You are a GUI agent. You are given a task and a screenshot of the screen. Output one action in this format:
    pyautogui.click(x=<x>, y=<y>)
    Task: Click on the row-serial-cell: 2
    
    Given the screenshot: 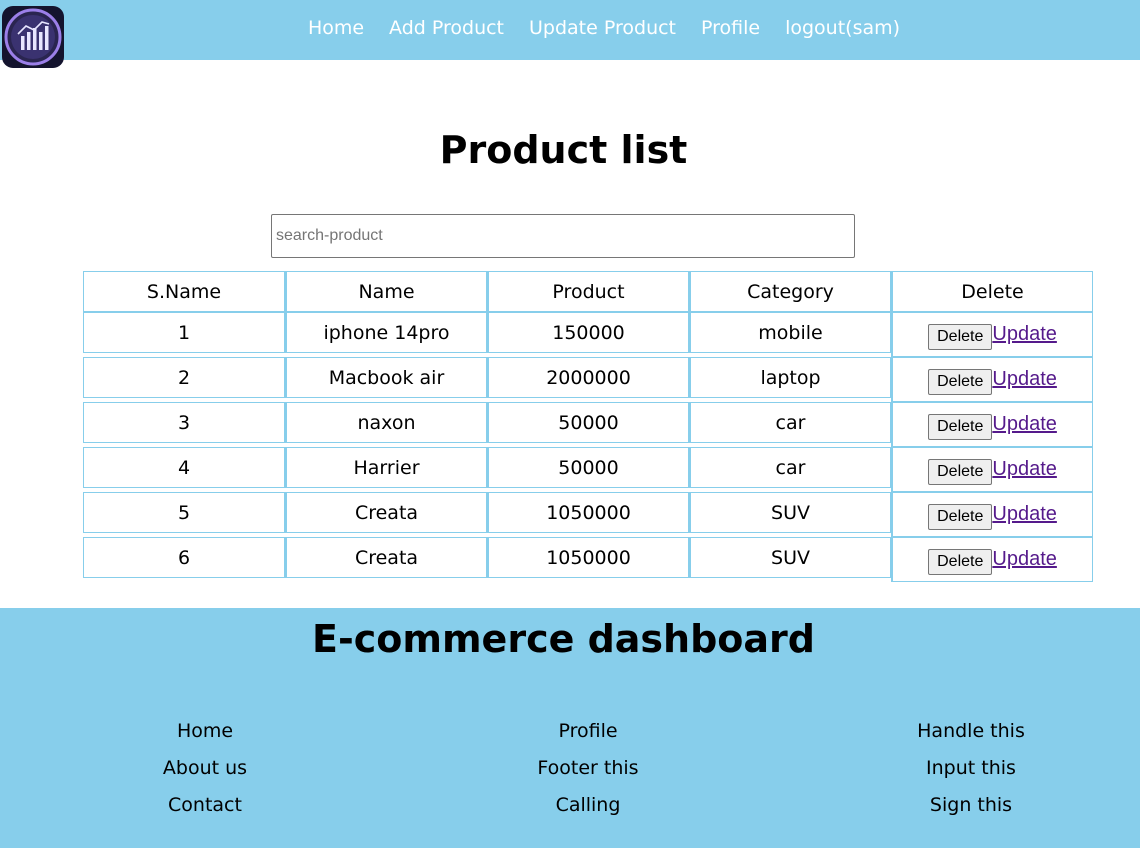 What is the action you would take?
    pyautogui.click(x=184, y=377)
    